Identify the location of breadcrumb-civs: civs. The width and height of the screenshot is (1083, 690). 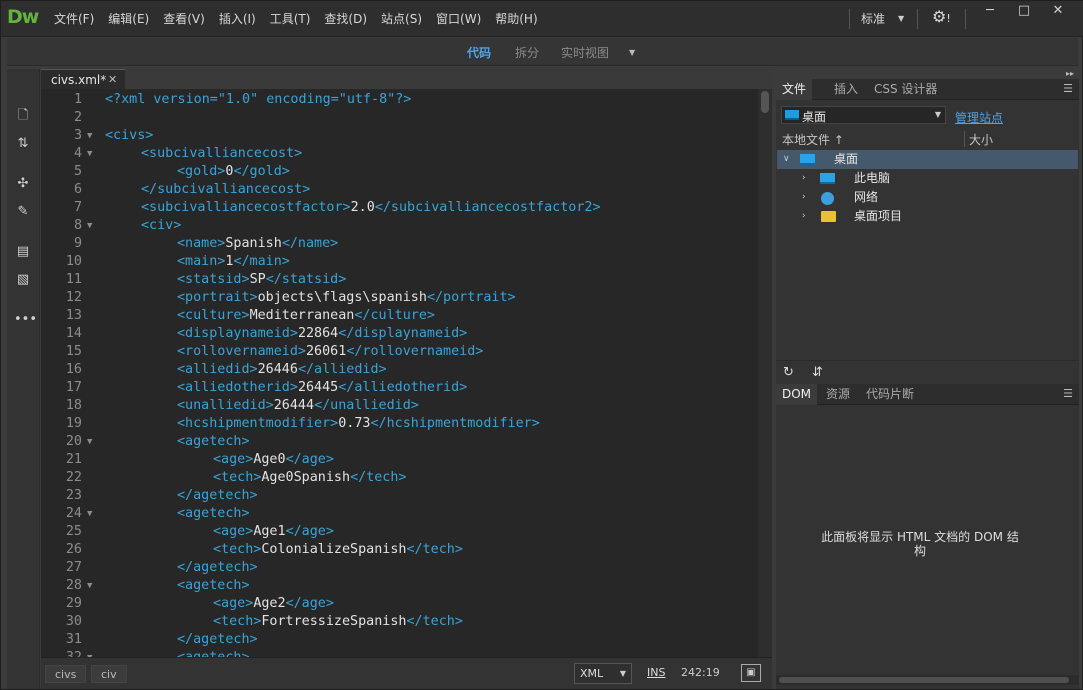
(66, 674).